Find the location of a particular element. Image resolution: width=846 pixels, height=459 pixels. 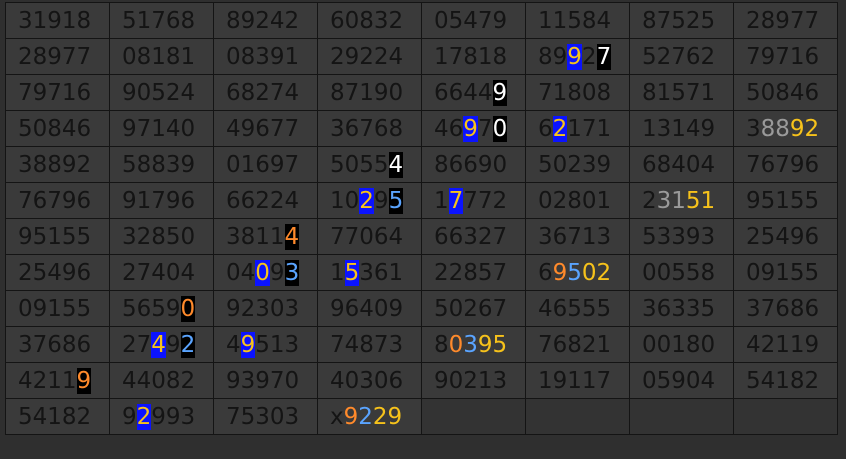

grid-cell: 38114 is located at coordinates (265, 236).